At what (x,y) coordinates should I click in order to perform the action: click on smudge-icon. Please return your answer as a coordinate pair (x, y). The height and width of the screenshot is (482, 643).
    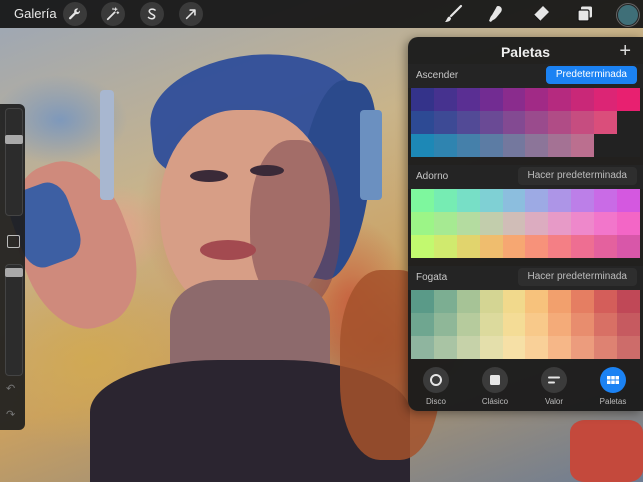
    Looking at the image, I should click on (496, 14).